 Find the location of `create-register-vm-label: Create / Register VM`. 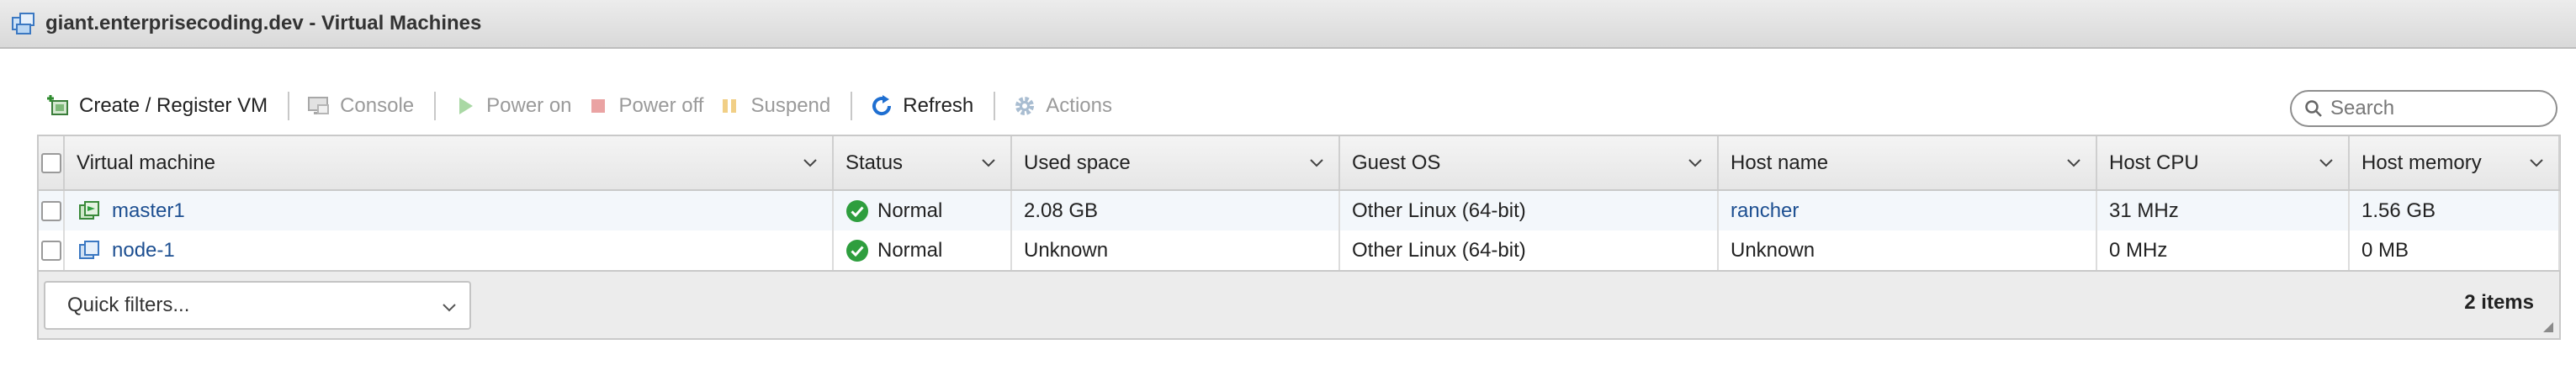

create-register-vm-label: Create / Register VM is located at coordinates (173, 105).